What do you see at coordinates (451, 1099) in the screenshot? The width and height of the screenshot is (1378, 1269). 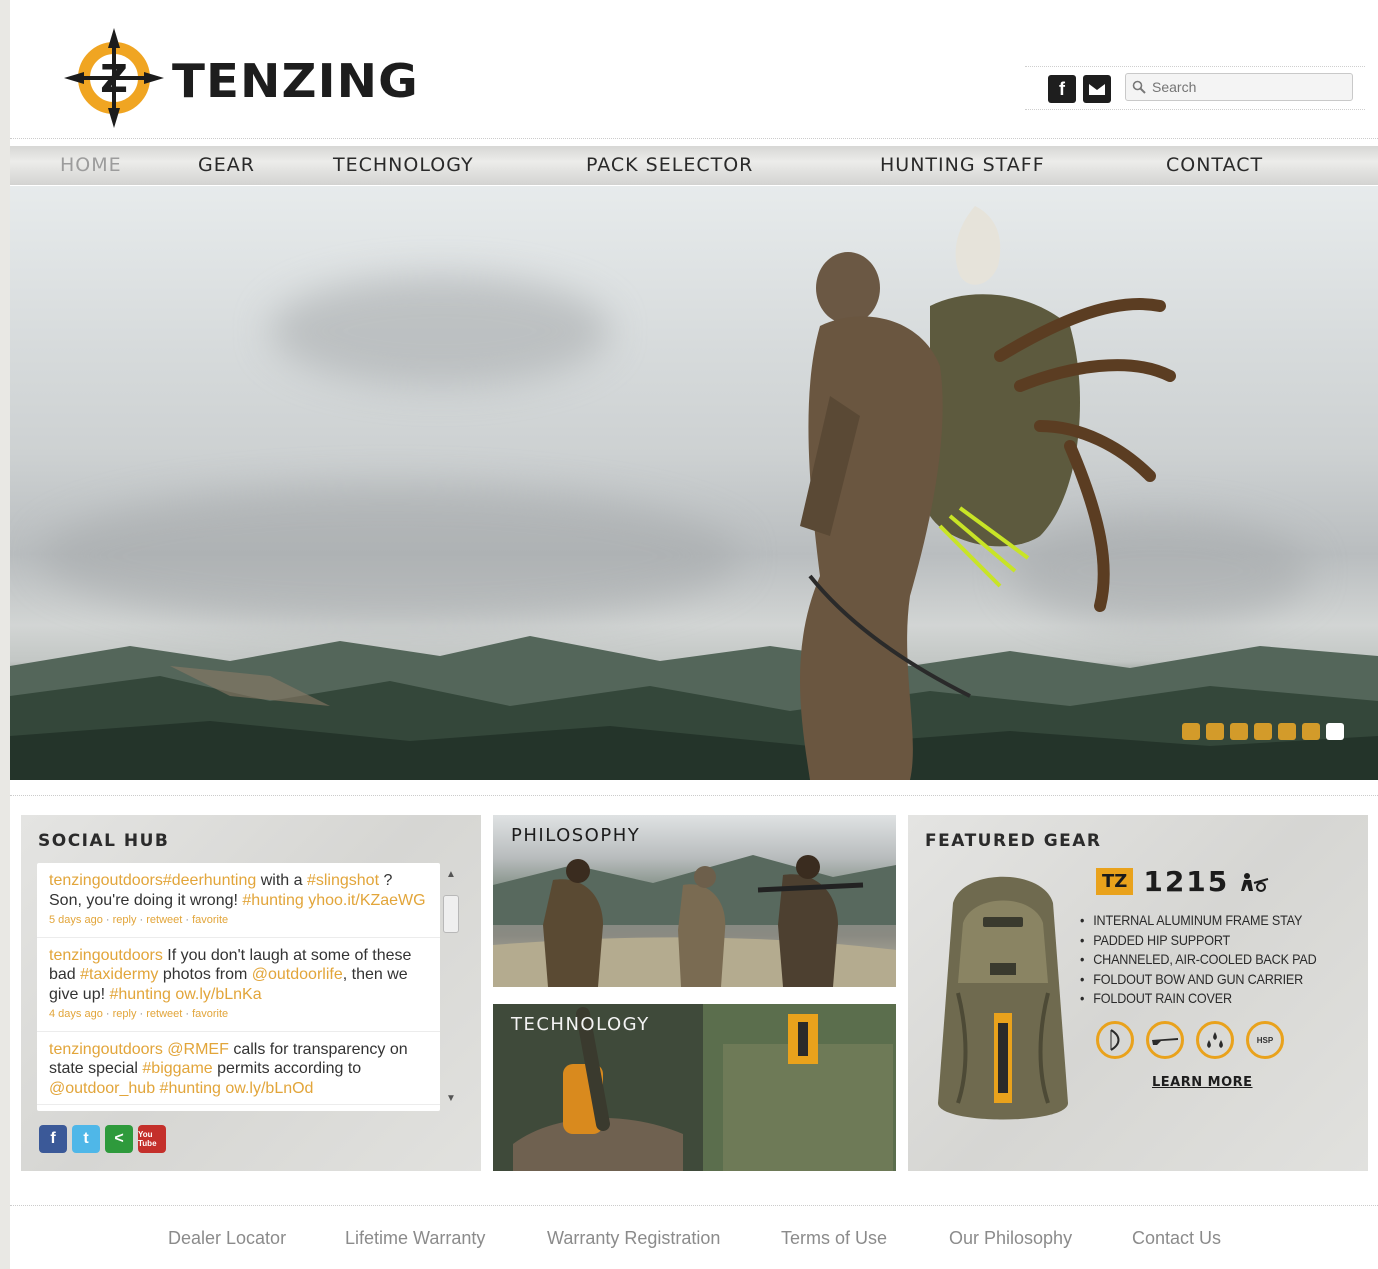 I see `scroll-down-icon: ▼` at bounding box center [451, 1099].